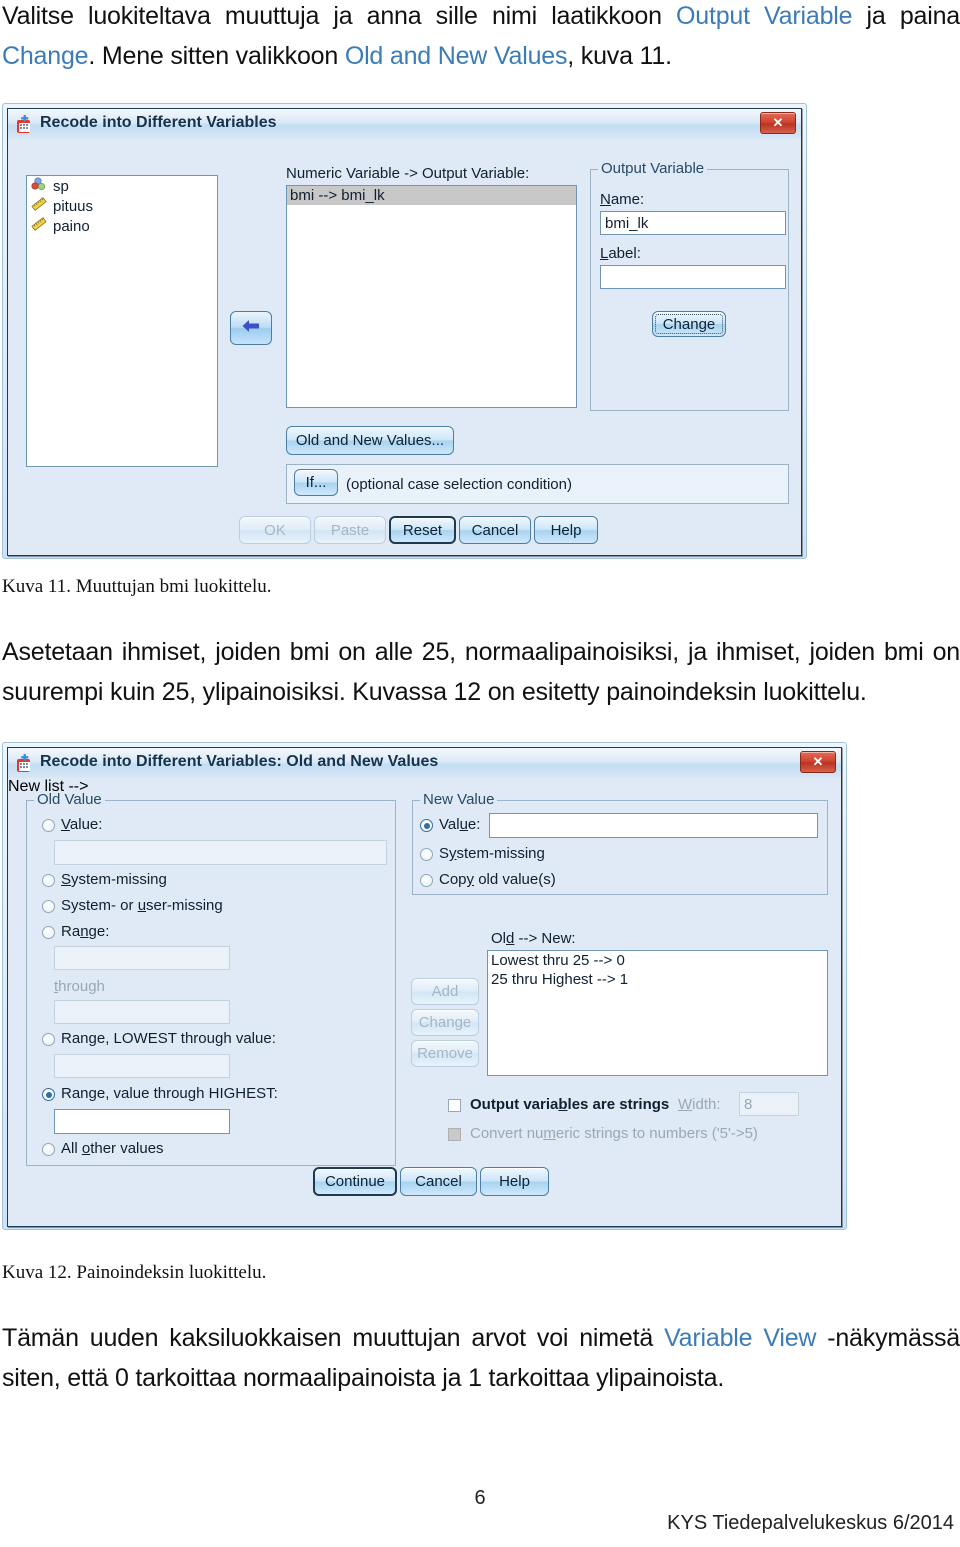  Describe the element at coordinates (48, 932) in the screenshot. I see `old-value-radio-range` at that location.